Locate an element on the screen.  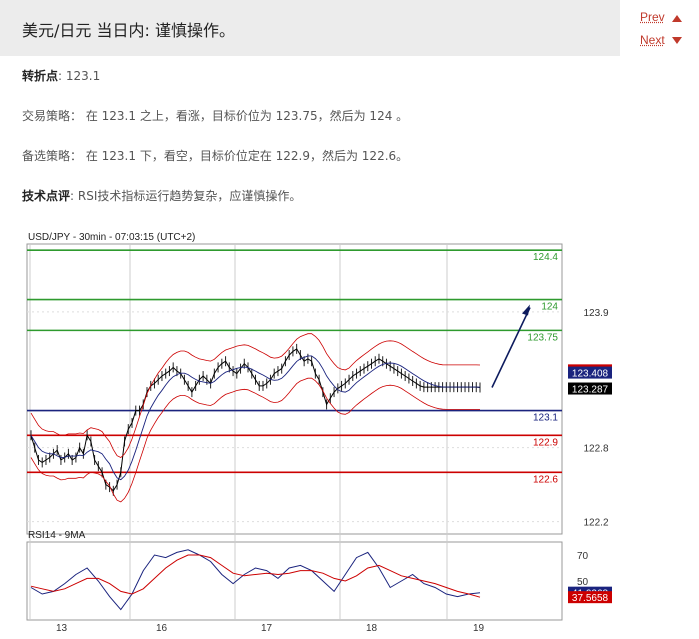
comment-line: 技术点评: RSI技术指标运行趋势复杂，应谨慎操作。 is located at coordinates (161, 195).